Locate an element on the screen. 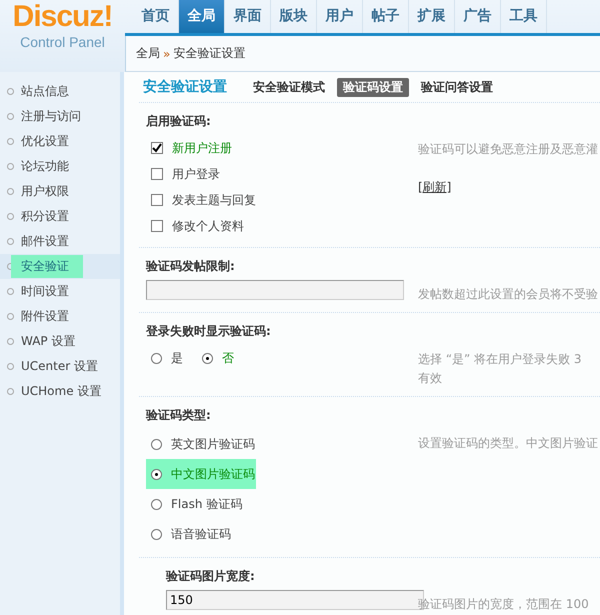  radio-label: 语音验证码 is located at coordinates (201, 534).